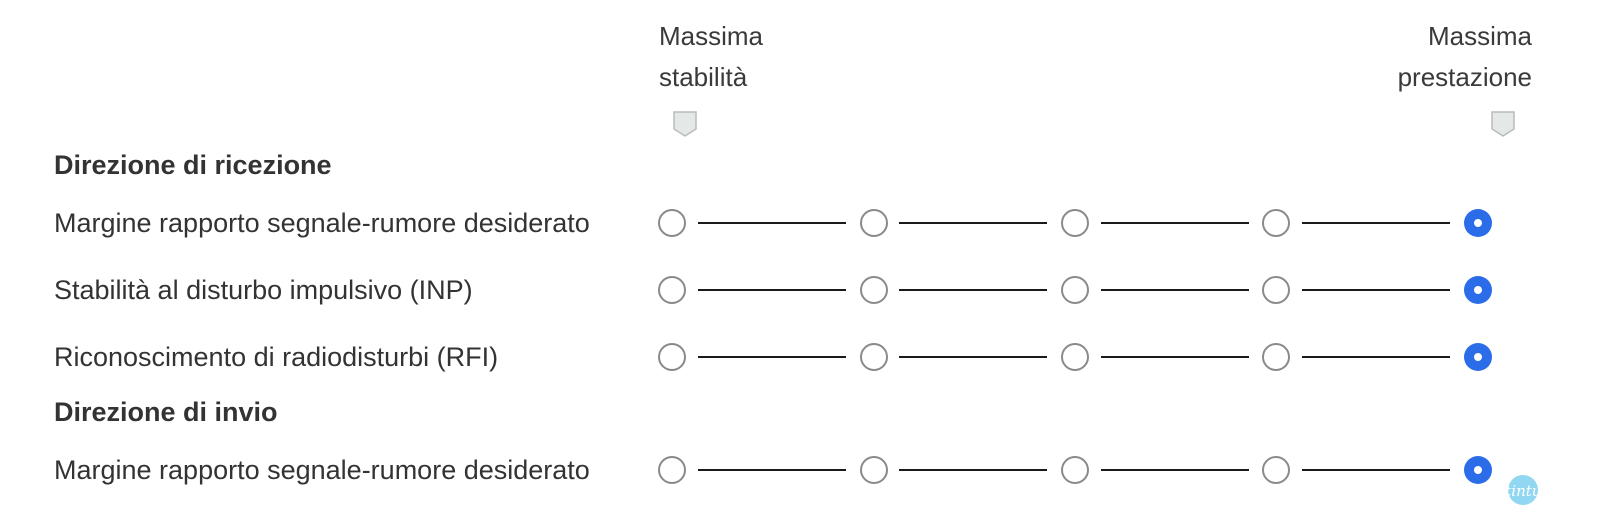  I want to click on section-title-receive: Direzione di ricezione, so click(193, 165).